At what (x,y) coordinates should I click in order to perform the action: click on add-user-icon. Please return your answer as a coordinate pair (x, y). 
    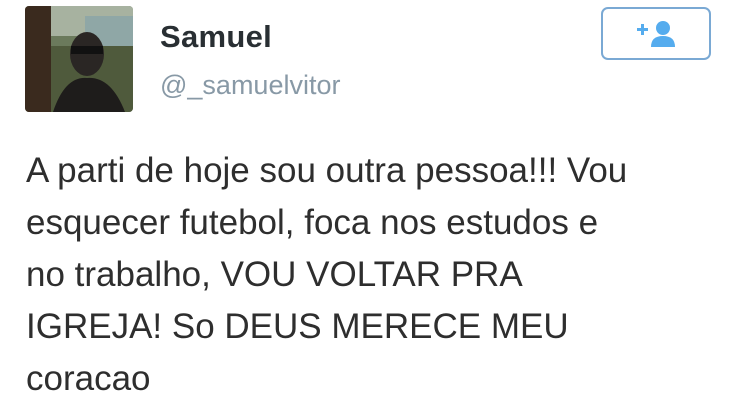
    Looking at the image, I should click on (656, 34).